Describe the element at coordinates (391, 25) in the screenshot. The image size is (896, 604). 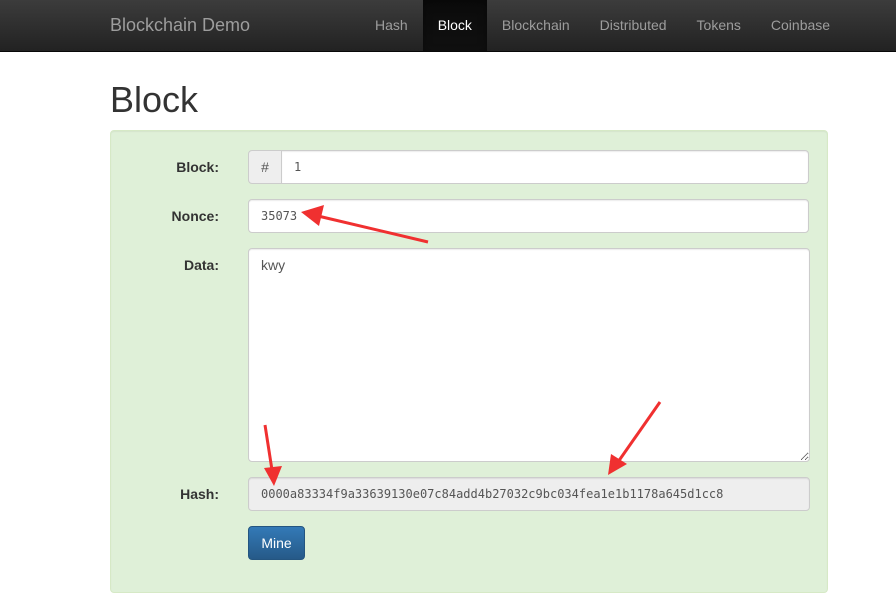
I see `nav-item-hash: Hash` at that location.